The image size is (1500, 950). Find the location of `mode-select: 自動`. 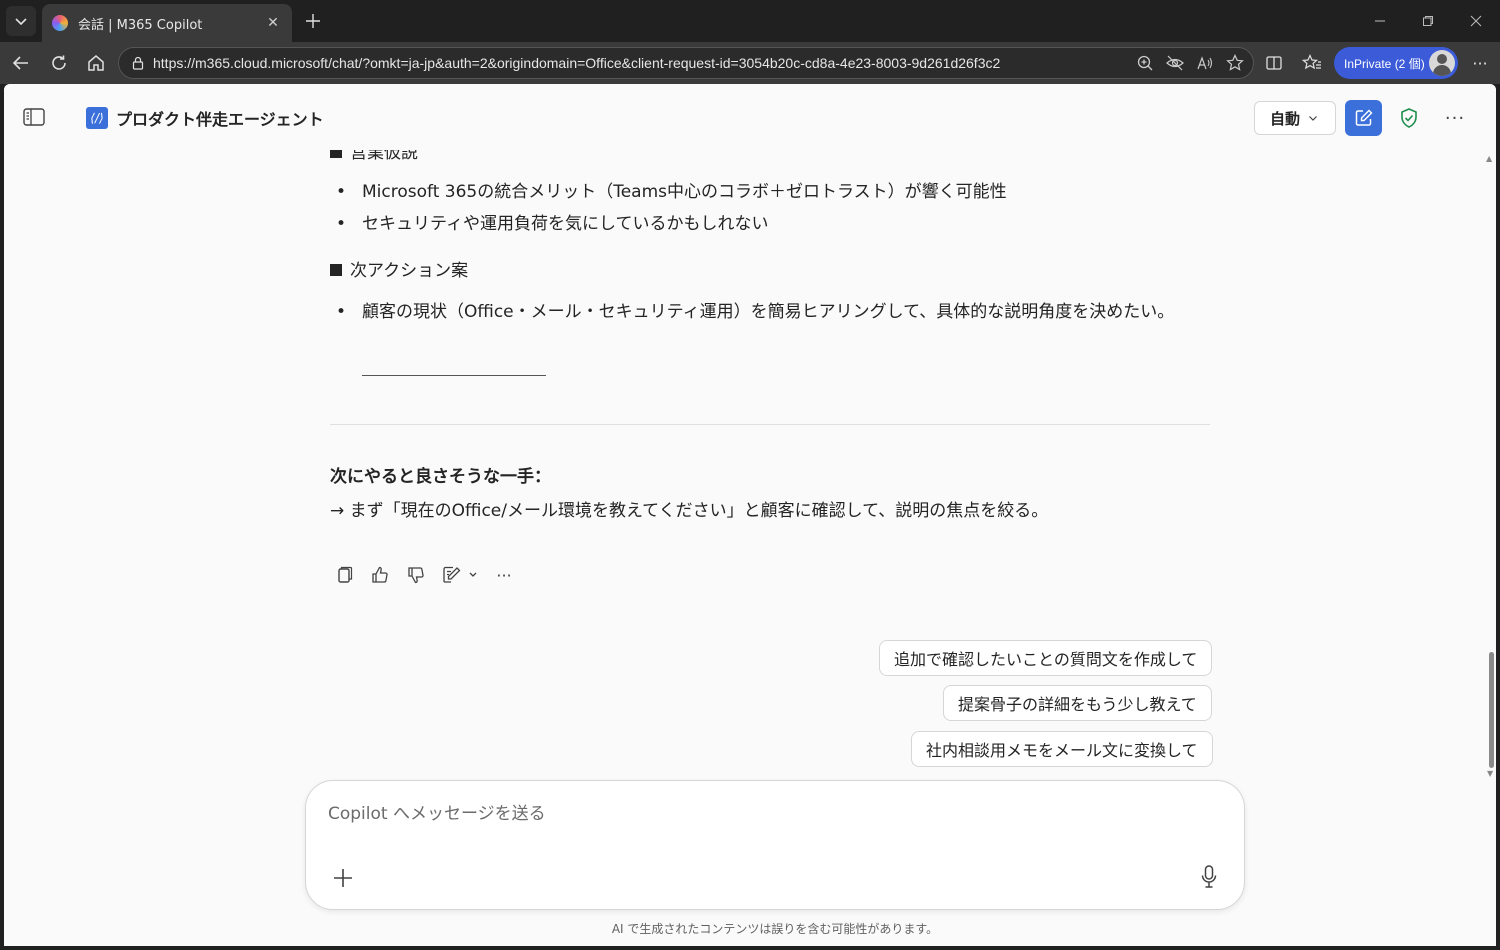

mode-select: 自動 is located at coordinates (1295, 118).